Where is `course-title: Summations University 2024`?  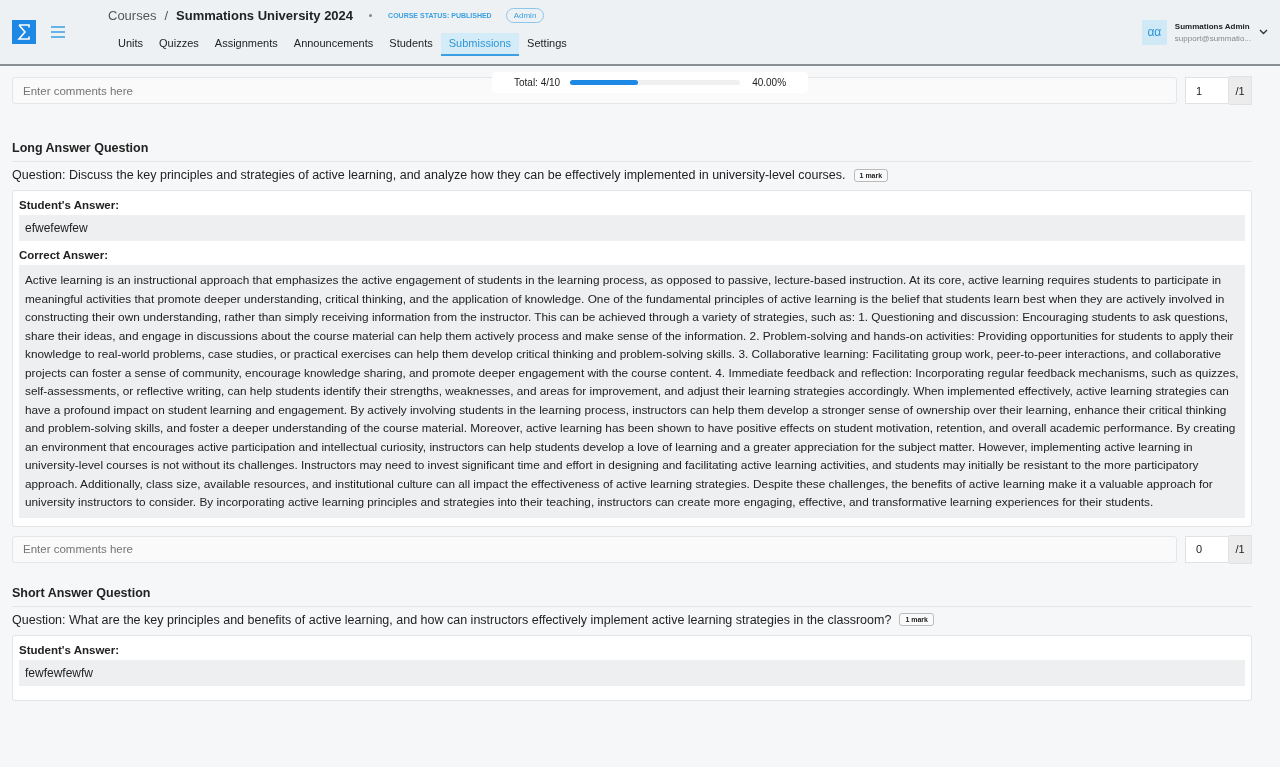 course-title: Summations University 2024 is located at coordinates (265, 15).